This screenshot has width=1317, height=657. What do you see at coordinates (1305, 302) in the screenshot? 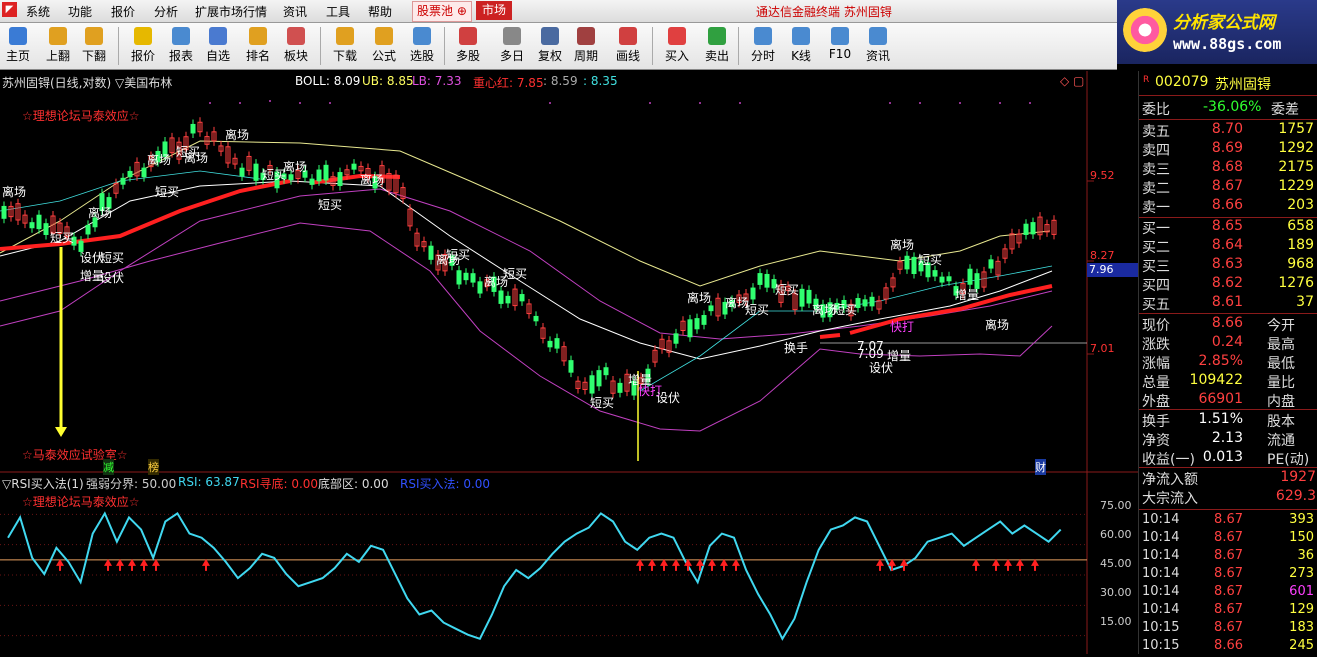
I see `bid-volume: 37` at bounding box center [1305, 302].